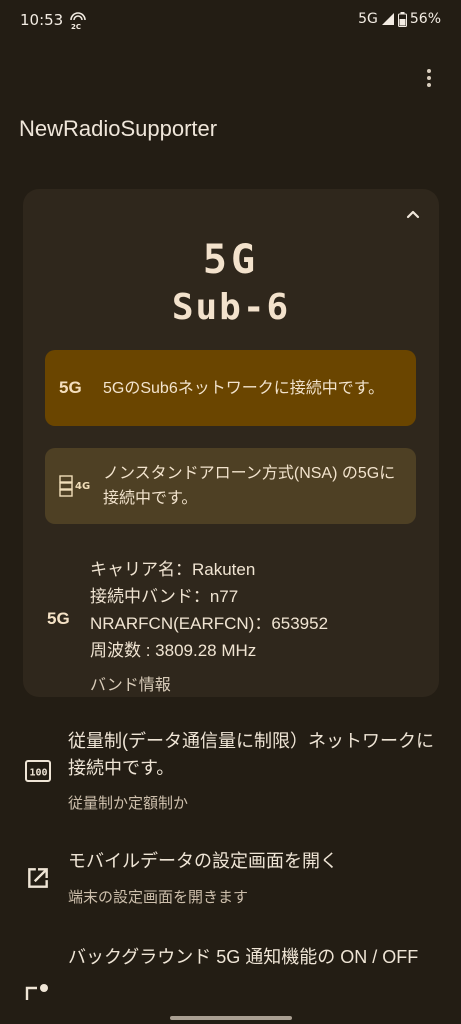 This screenshot has width=461, height=1024. What do you see at coordinates (158, 897) in the screenshot?
I see `mobile-data-settings-subtitle: 端末の設定画面を開きます` at bounding box center [158, 897].